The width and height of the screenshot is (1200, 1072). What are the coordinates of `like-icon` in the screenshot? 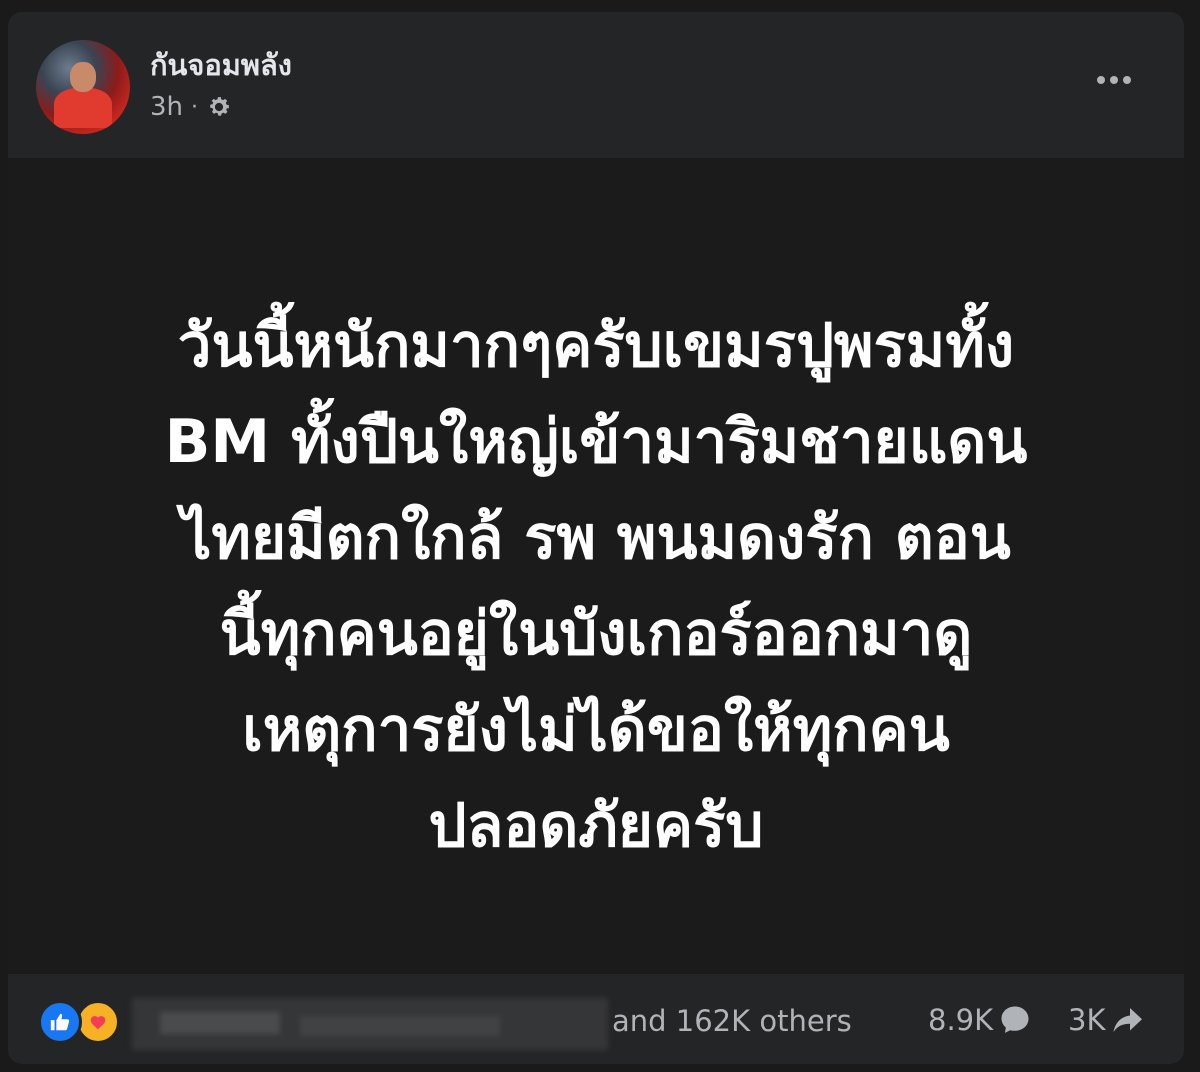 It's located at (60, 1022).